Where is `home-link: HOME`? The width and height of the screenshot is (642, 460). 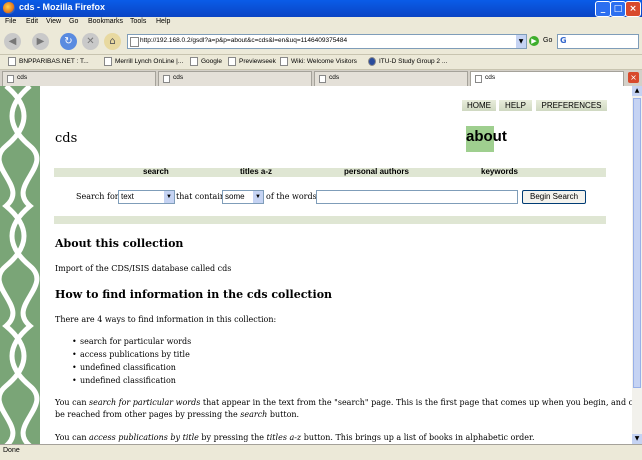
home-link: HOME is located at coordinates (479, 105).